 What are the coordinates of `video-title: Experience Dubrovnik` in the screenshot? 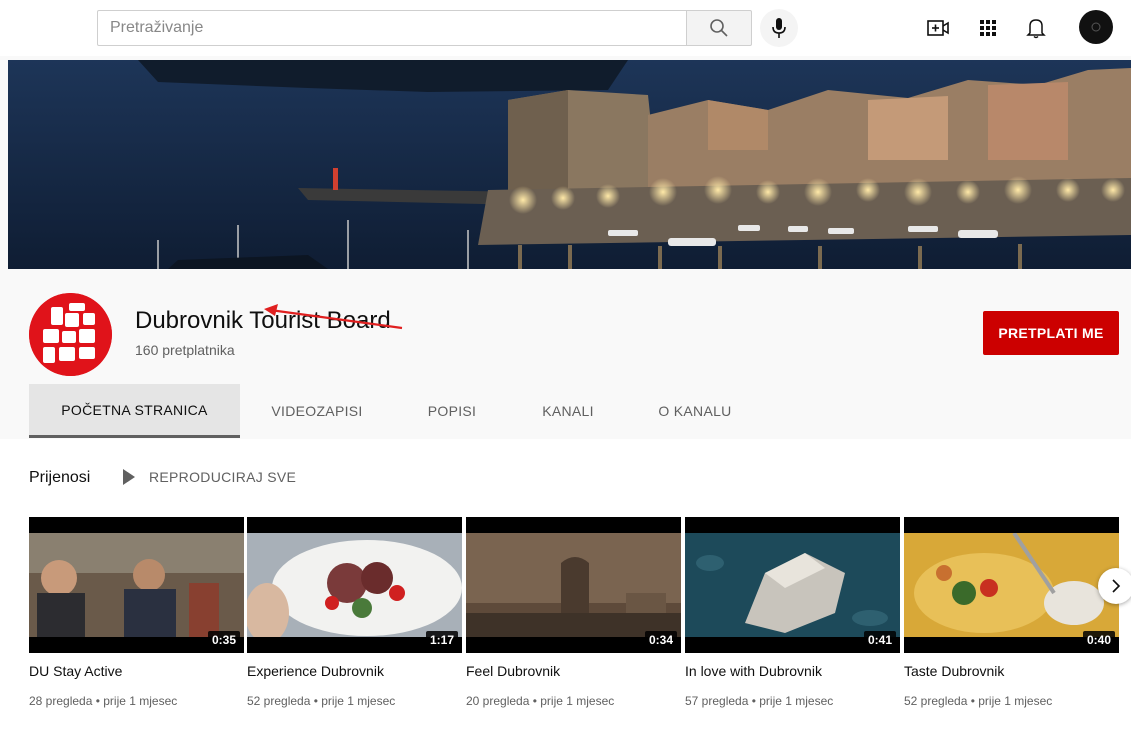 It's located at (354, 671).